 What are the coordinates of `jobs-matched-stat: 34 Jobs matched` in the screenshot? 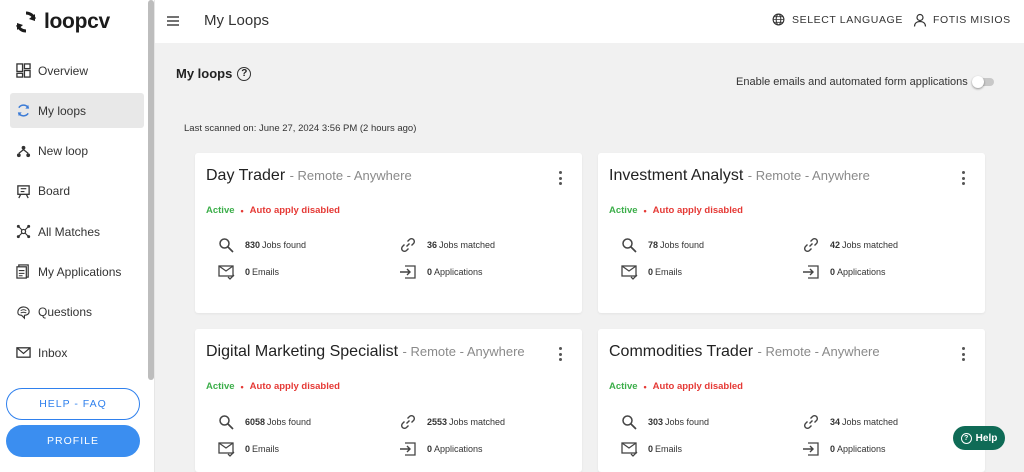 It's located at (850, 422).